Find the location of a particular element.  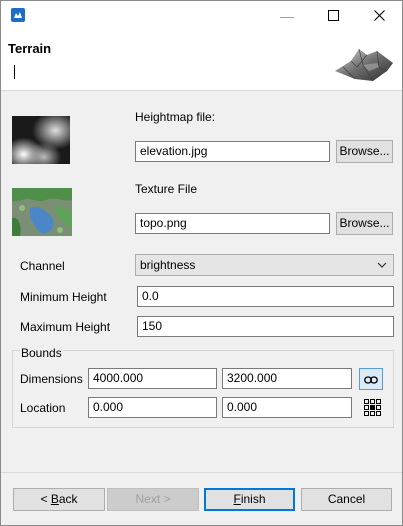

finish-button: Finish is located at coordinates (249, 499).